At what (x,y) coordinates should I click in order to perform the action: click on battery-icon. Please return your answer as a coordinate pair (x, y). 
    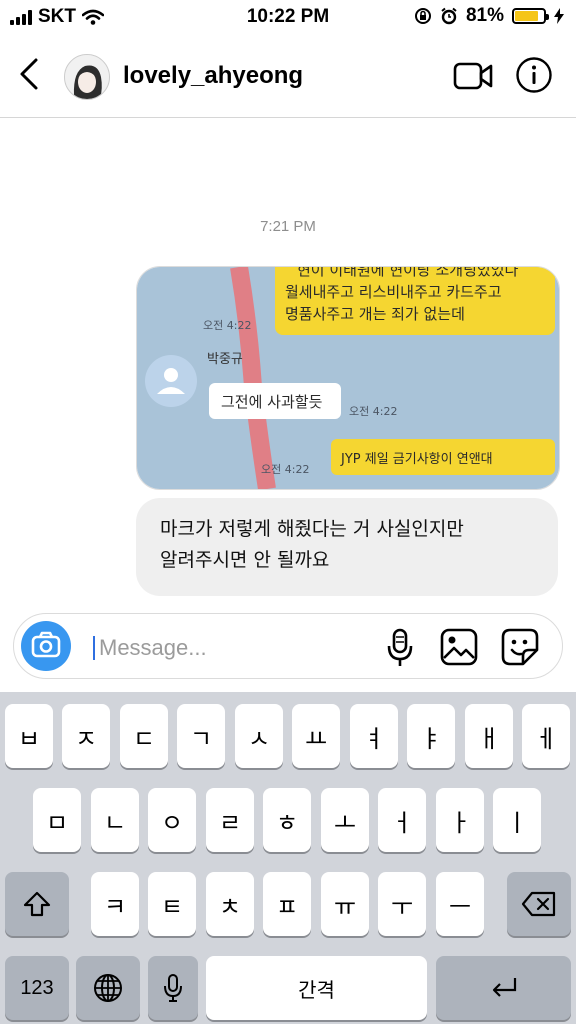
    Looking at the image, I should click on (530, 16).